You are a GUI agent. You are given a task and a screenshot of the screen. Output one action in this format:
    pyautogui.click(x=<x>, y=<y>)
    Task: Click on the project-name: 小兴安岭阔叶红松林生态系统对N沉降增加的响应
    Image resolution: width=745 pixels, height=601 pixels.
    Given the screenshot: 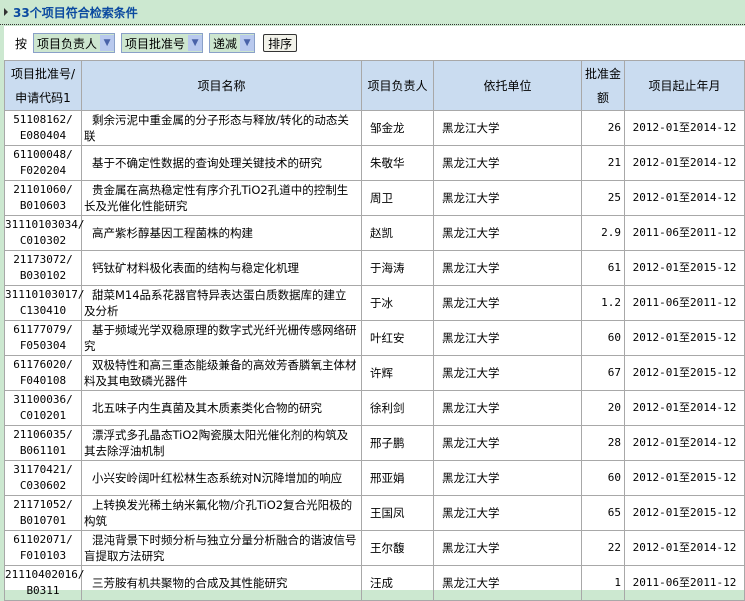 What is the action you would take?
    pyautogui.click(x=221, y=478)
    